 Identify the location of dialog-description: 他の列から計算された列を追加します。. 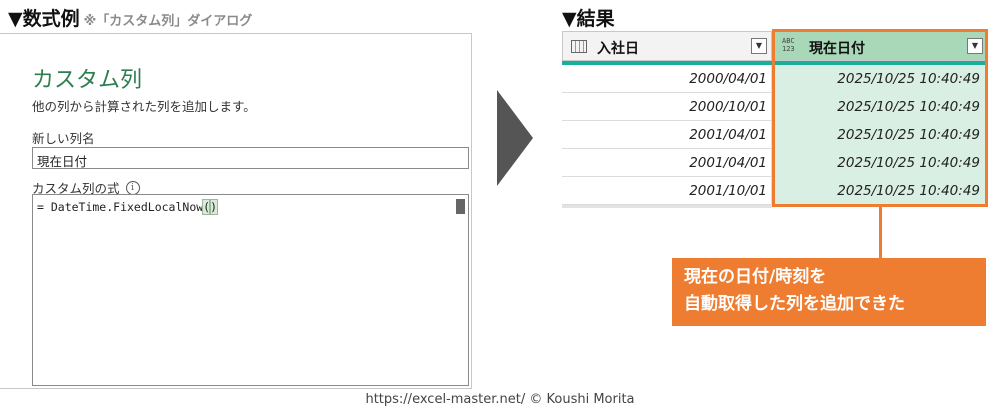
(144, 106).